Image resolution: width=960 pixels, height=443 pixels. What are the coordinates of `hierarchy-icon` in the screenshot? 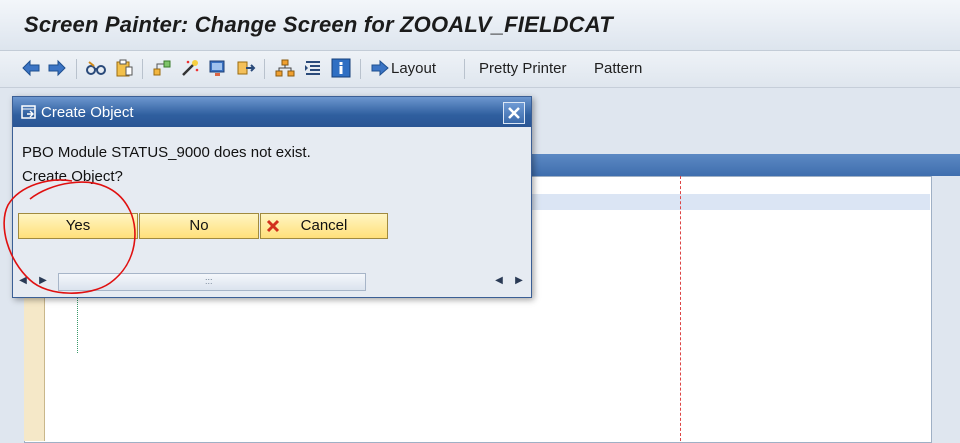 It's located at (162, 68).